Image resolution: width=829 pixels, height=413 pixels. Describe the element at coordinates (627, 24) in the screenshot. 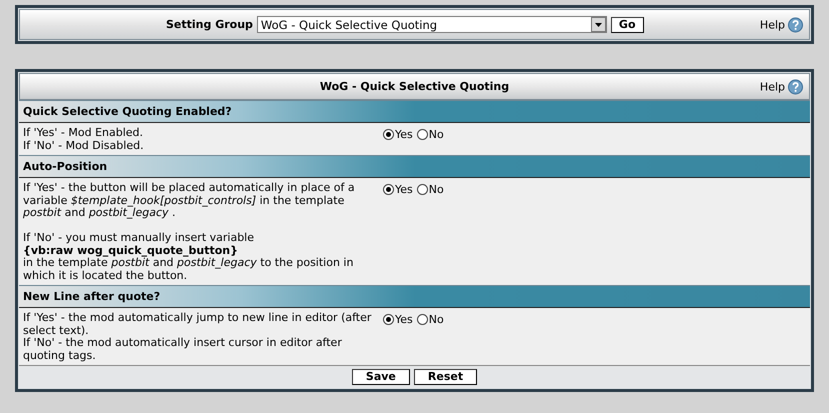

I see `go-button: Go` at that location.